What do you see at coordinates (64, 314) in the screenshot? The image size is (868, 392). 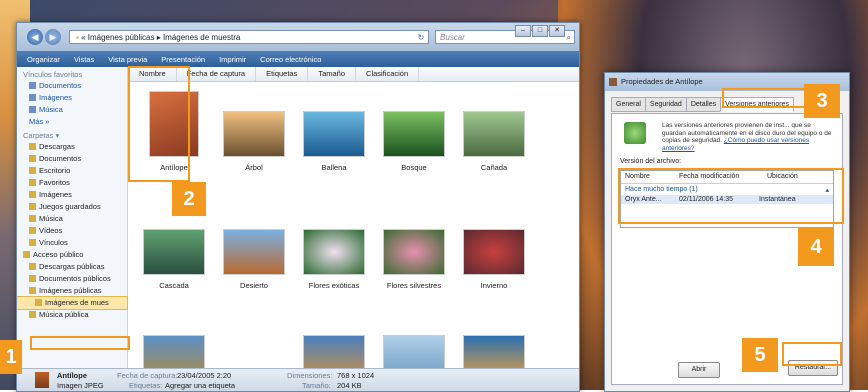 I see `folder-label: Música pública` at bounding box center [64, 314].